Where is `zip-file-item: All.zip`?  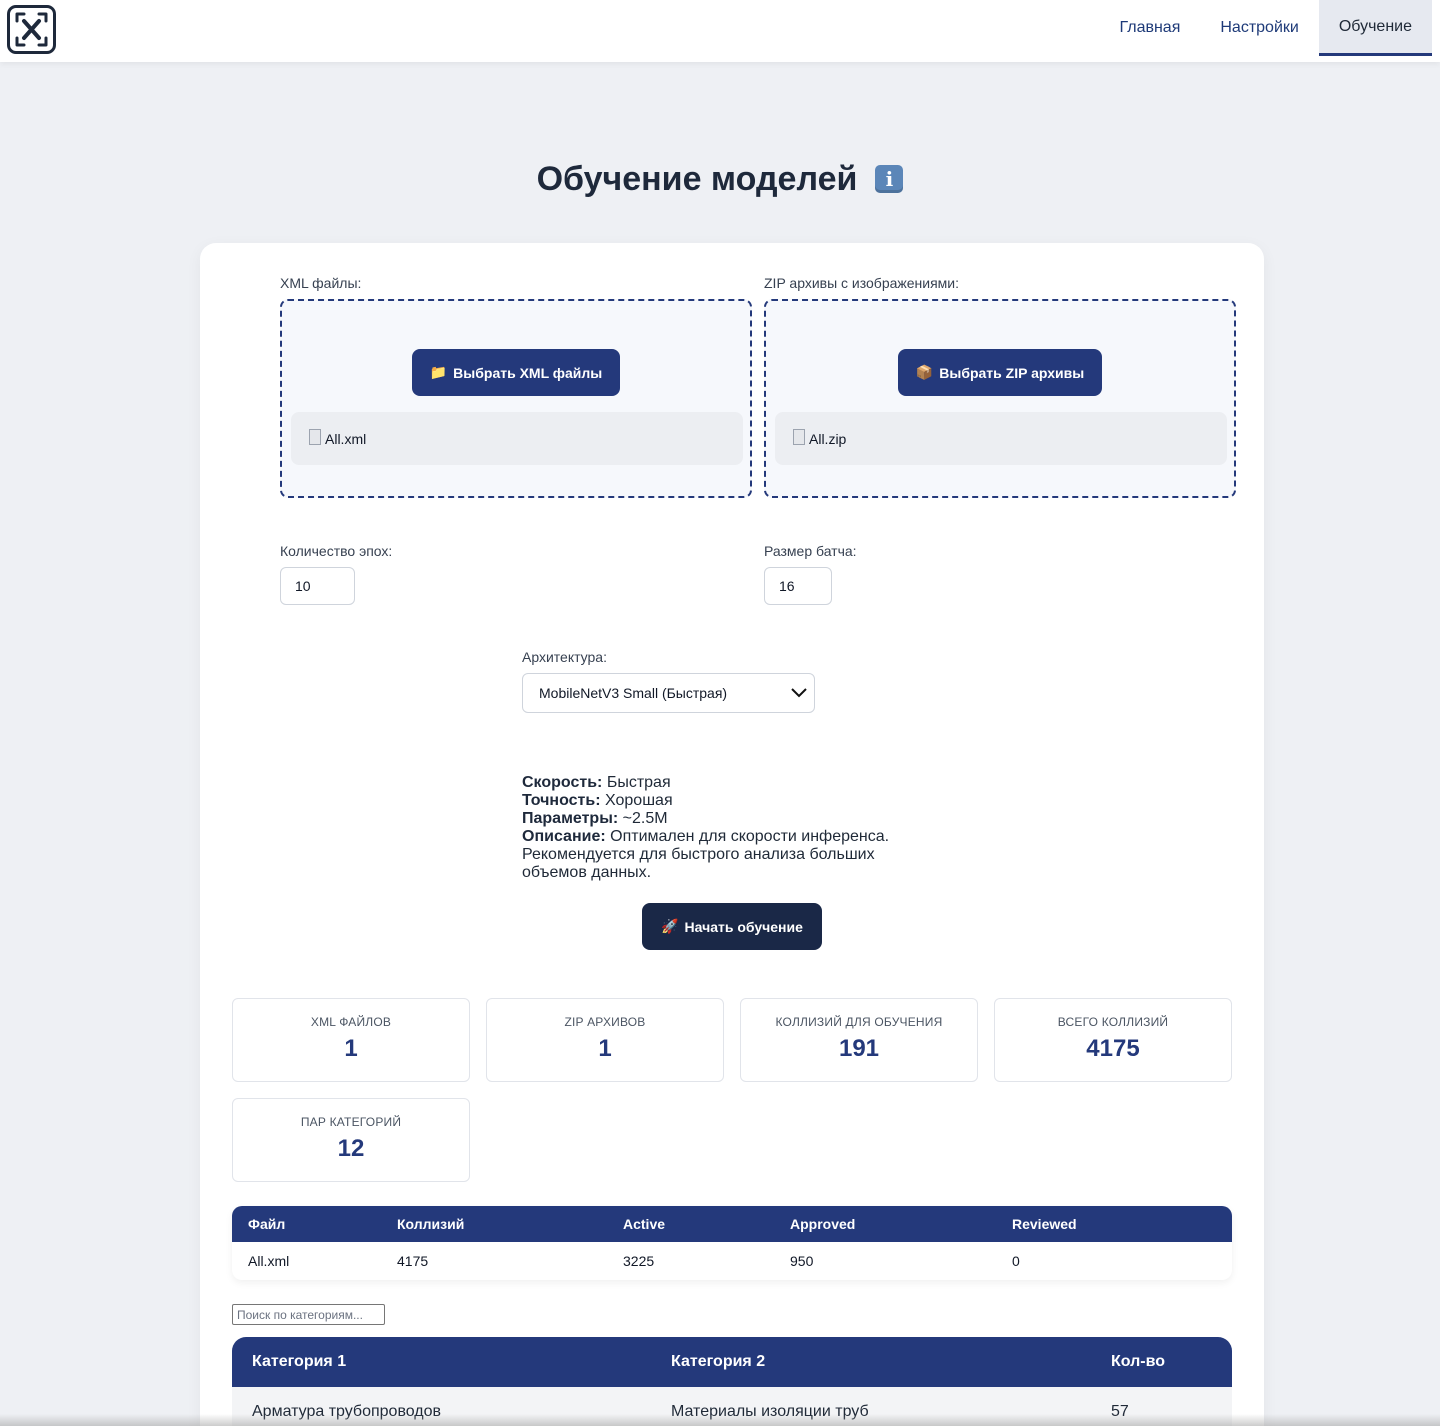 zip-file-item: All.zip is located at coordinates (1001, 438).